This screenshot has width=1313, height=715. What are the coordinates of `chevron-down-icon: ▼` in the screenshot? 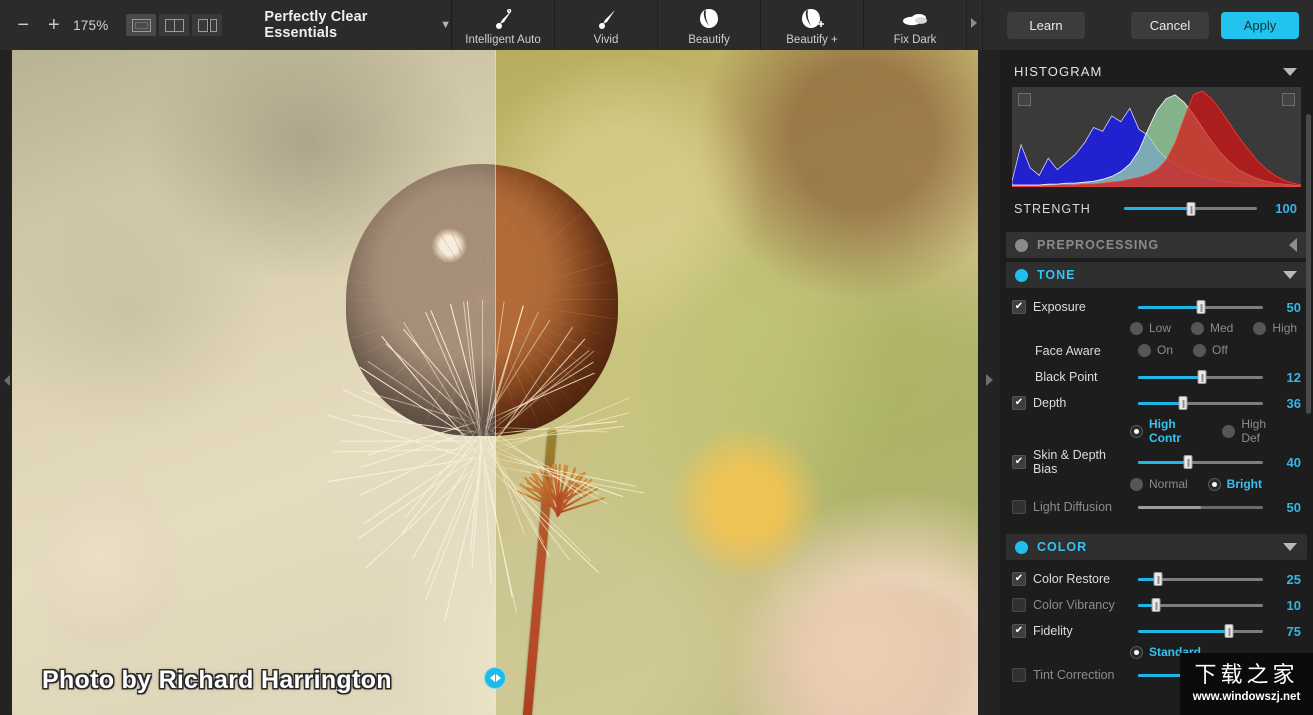 It's located at (445, 25).